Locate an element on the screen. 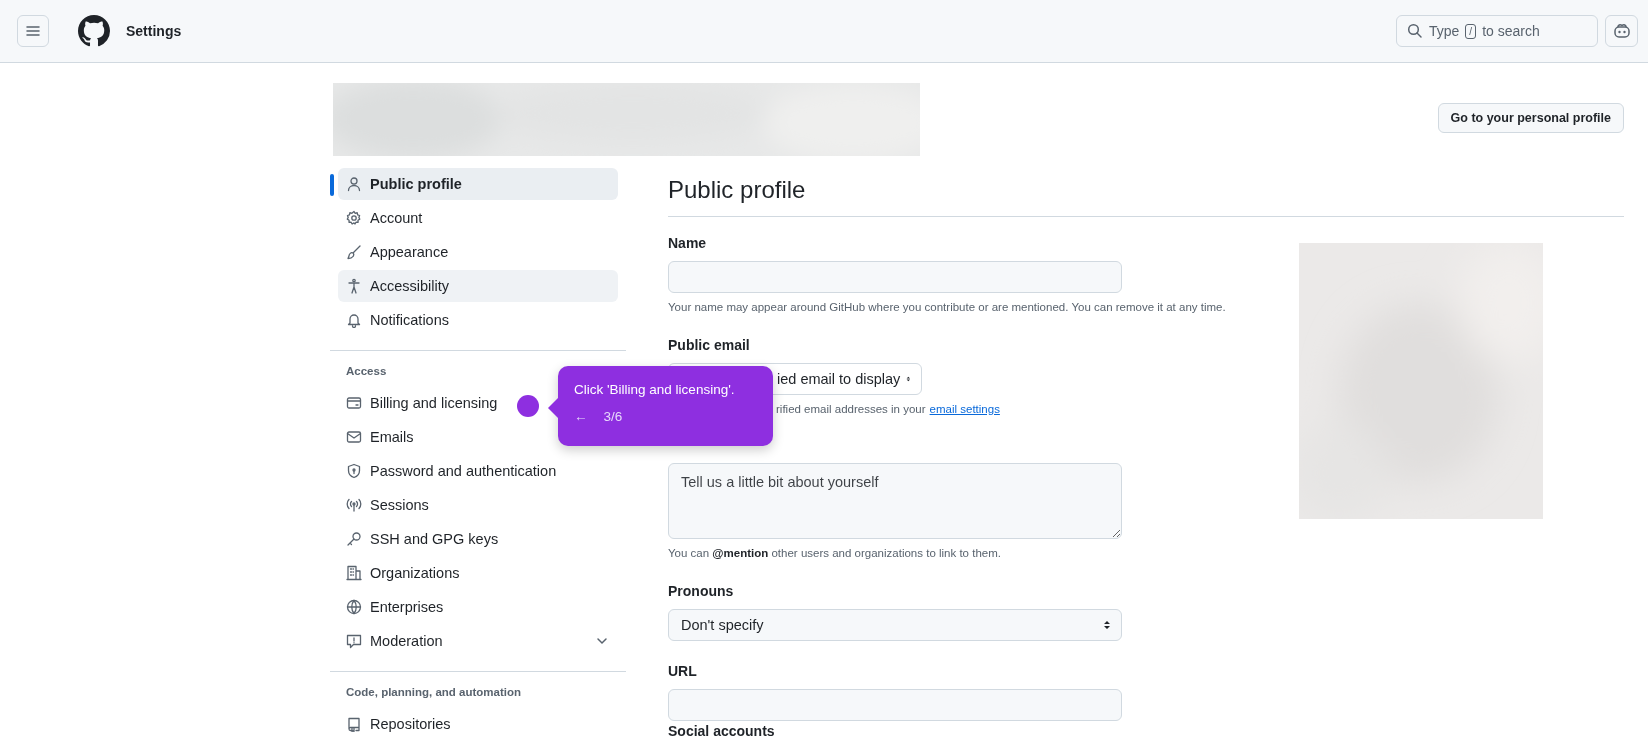  key-icon is located at coordinates (354, 539).